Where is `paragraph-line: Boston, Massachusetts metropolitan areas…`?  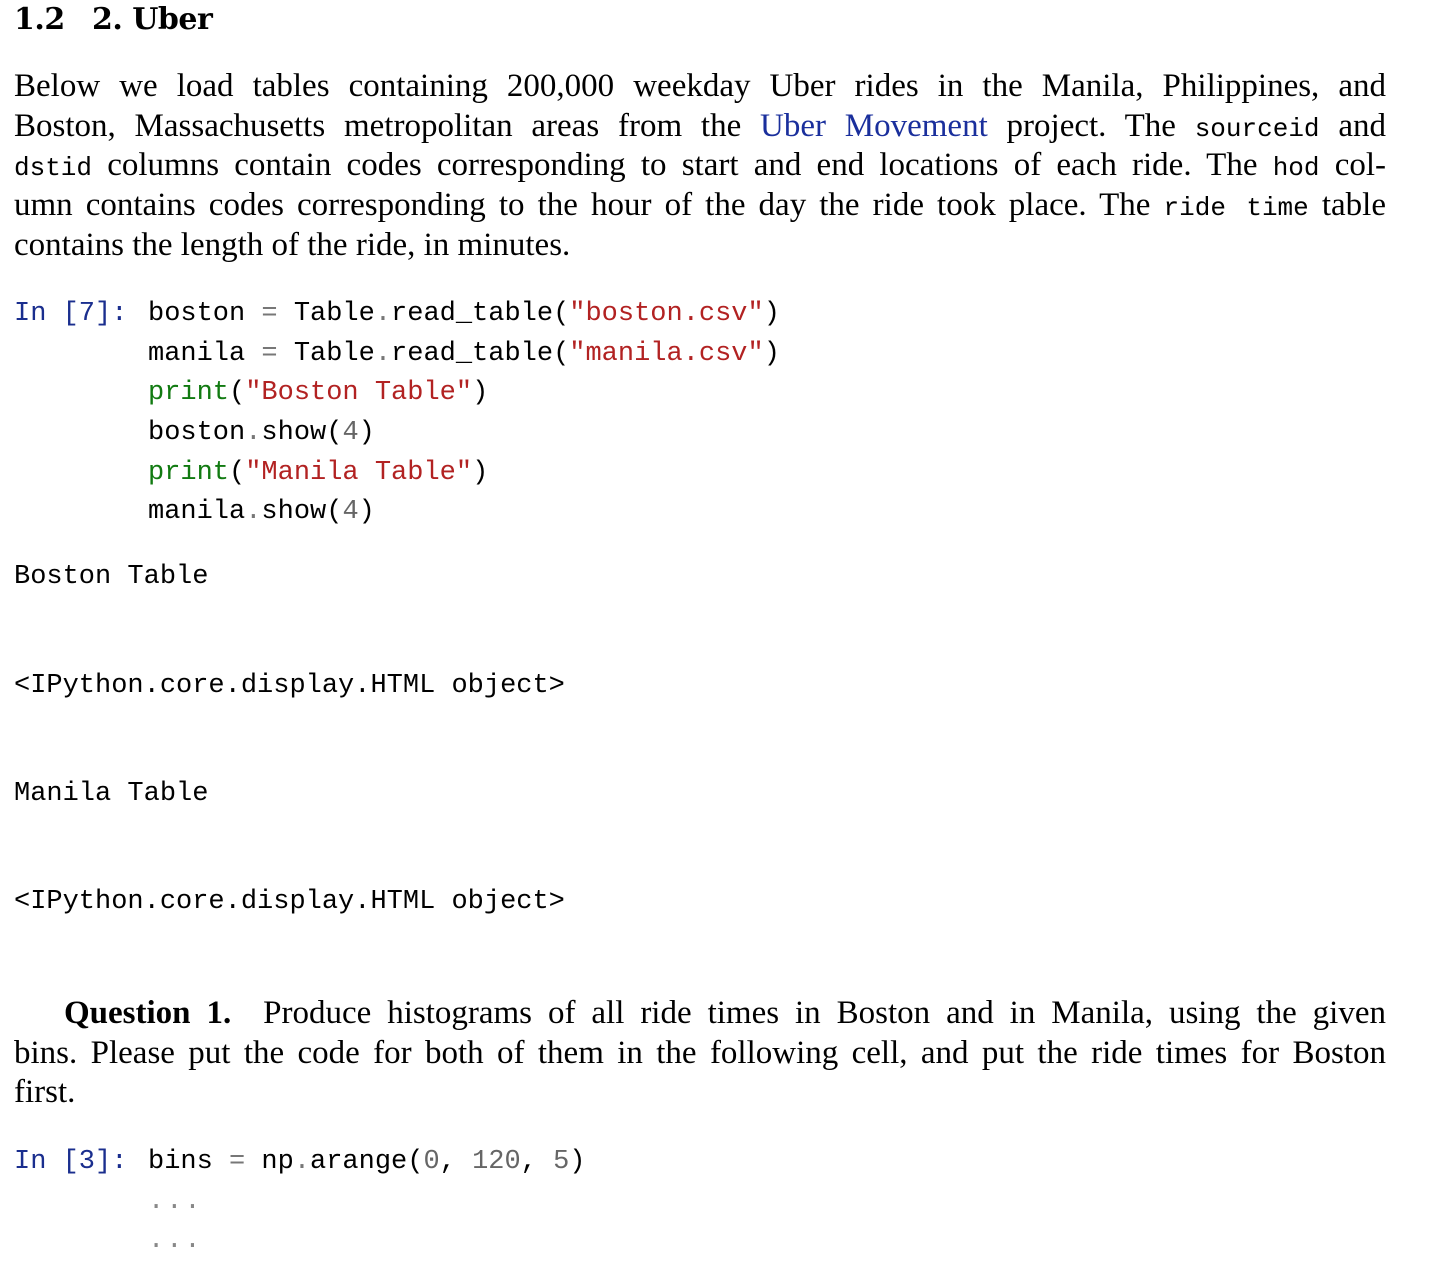 paragraph-line: Boston, Massachusetts metropolitan areas… is located at coordinates (700, 127).